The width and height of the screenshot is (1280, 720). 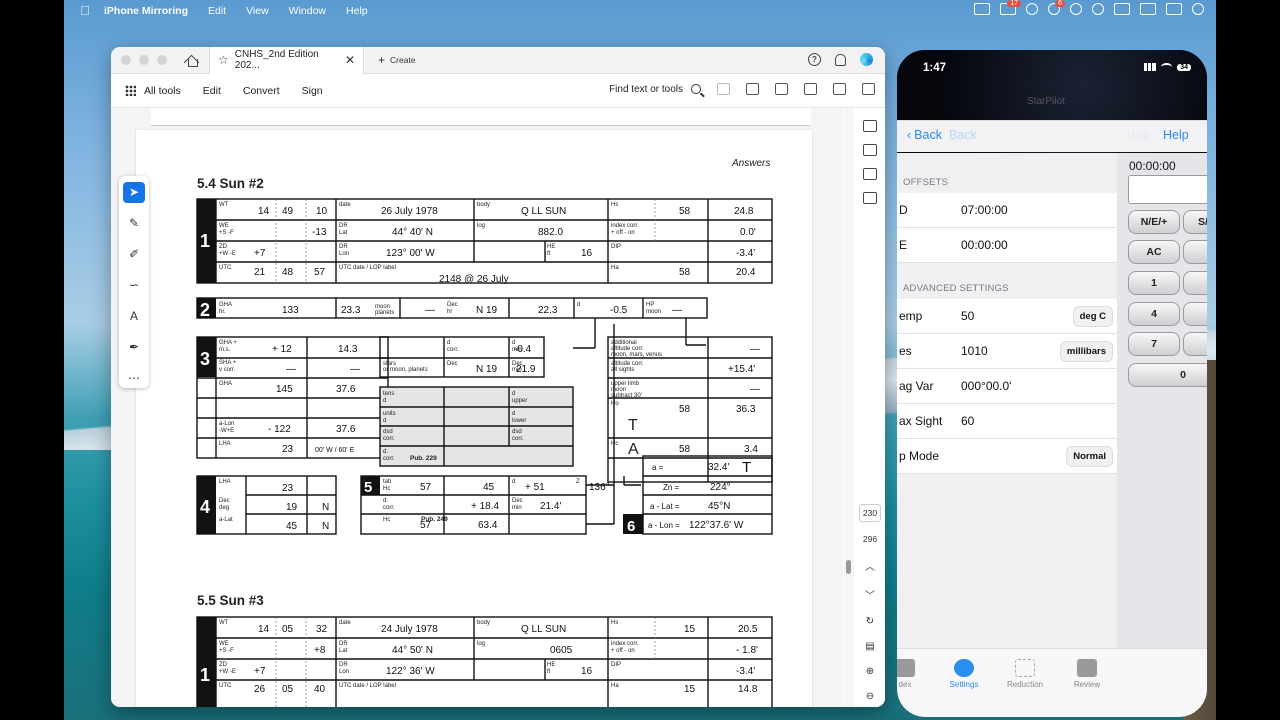 What do you see at coordinates (870, 126) in the screenshot?
I see `comments-icon` at bounding box center [870, 126].